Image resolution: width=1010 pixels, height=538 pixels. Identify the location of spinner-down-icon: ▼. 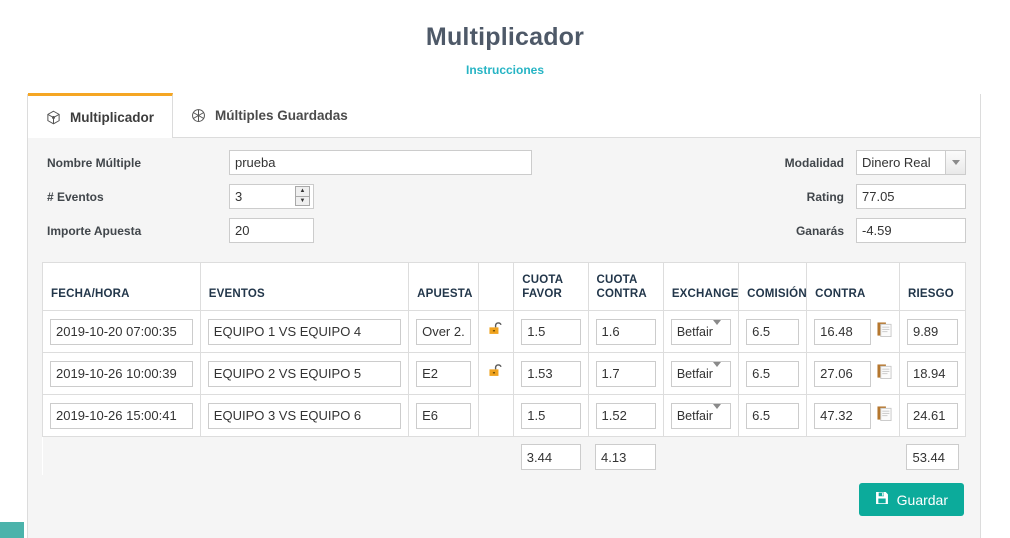
(302, 200).